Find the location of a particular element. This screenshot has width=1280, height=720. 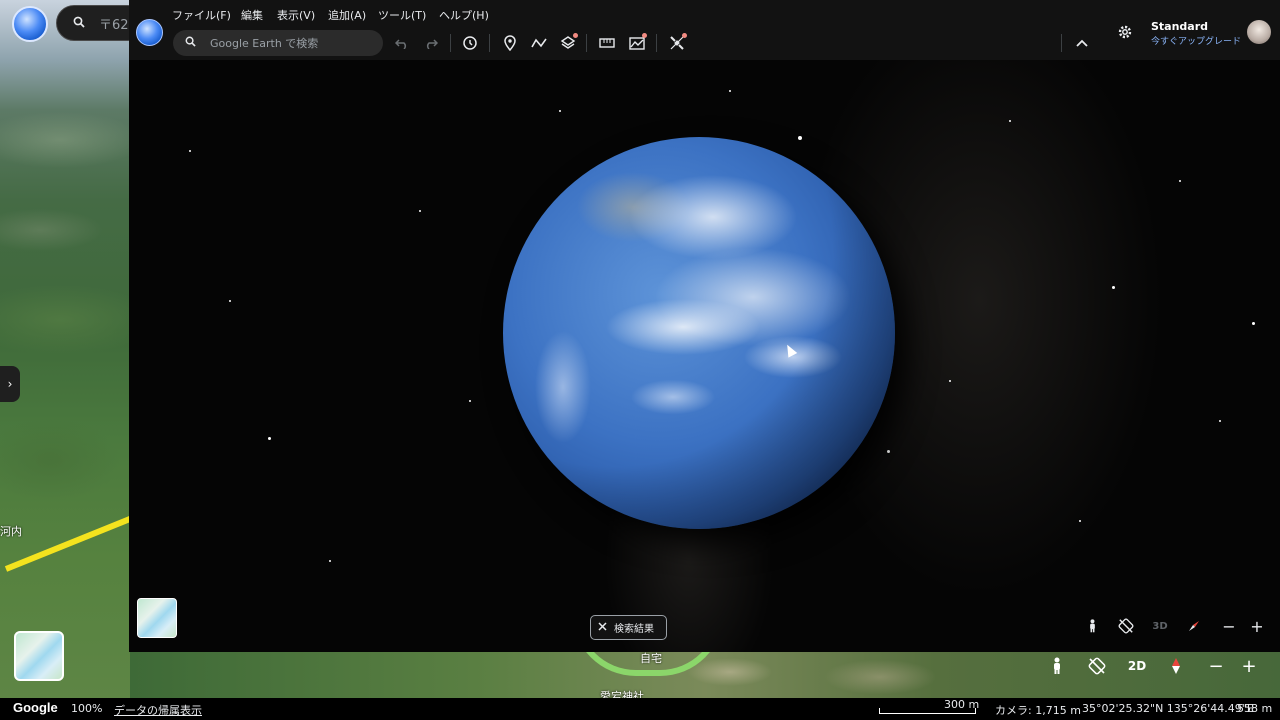

undo-icon is located at coordinates (402, 43).